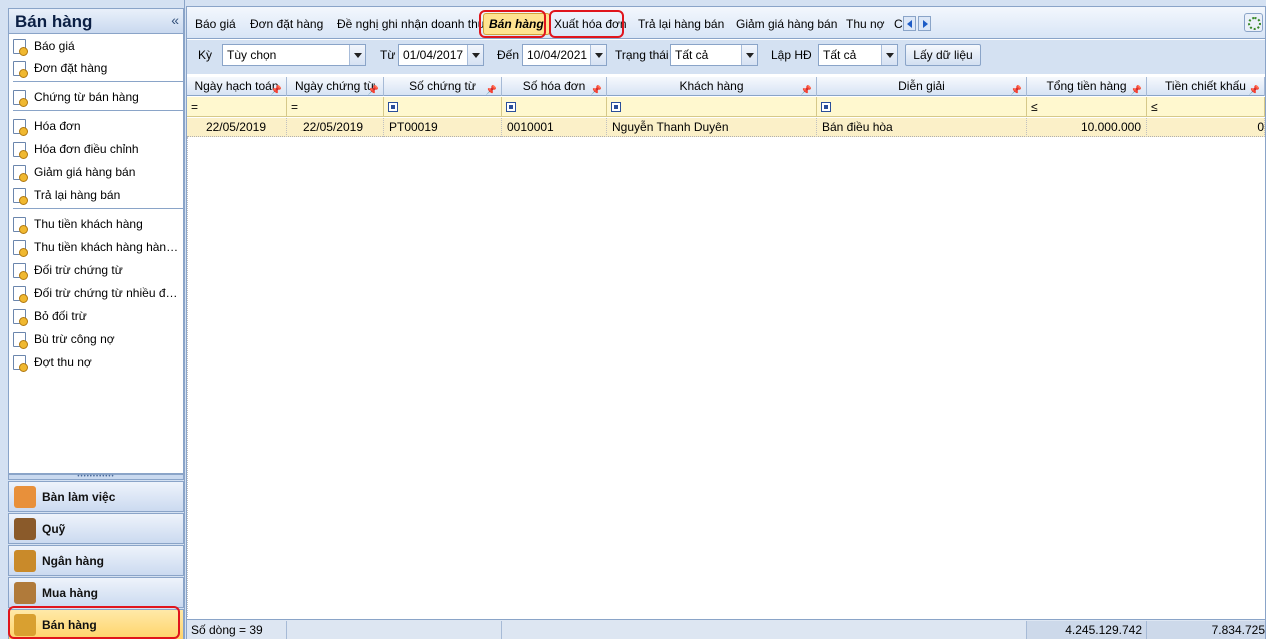 Image resolution: width=1266 pixels, height=639 pixels. Describe the element at coordinates (443, 107) in the screenshot. I see `filter-cell-voucher-no` at that location.